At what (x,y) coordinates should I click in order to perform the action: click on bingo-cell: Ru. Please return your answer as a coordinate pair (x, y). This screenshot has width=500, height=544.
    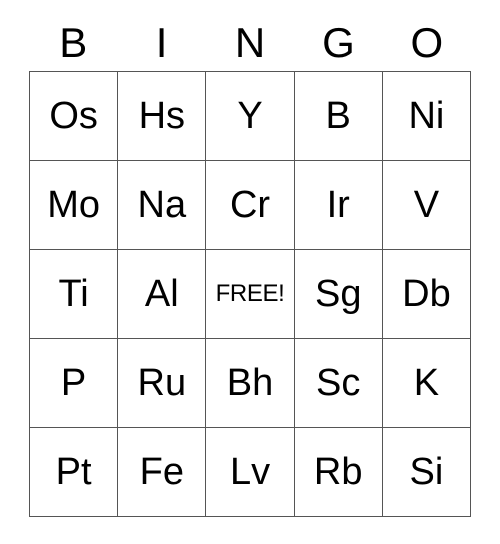
    Looking at the image, I should click on (162, 383).